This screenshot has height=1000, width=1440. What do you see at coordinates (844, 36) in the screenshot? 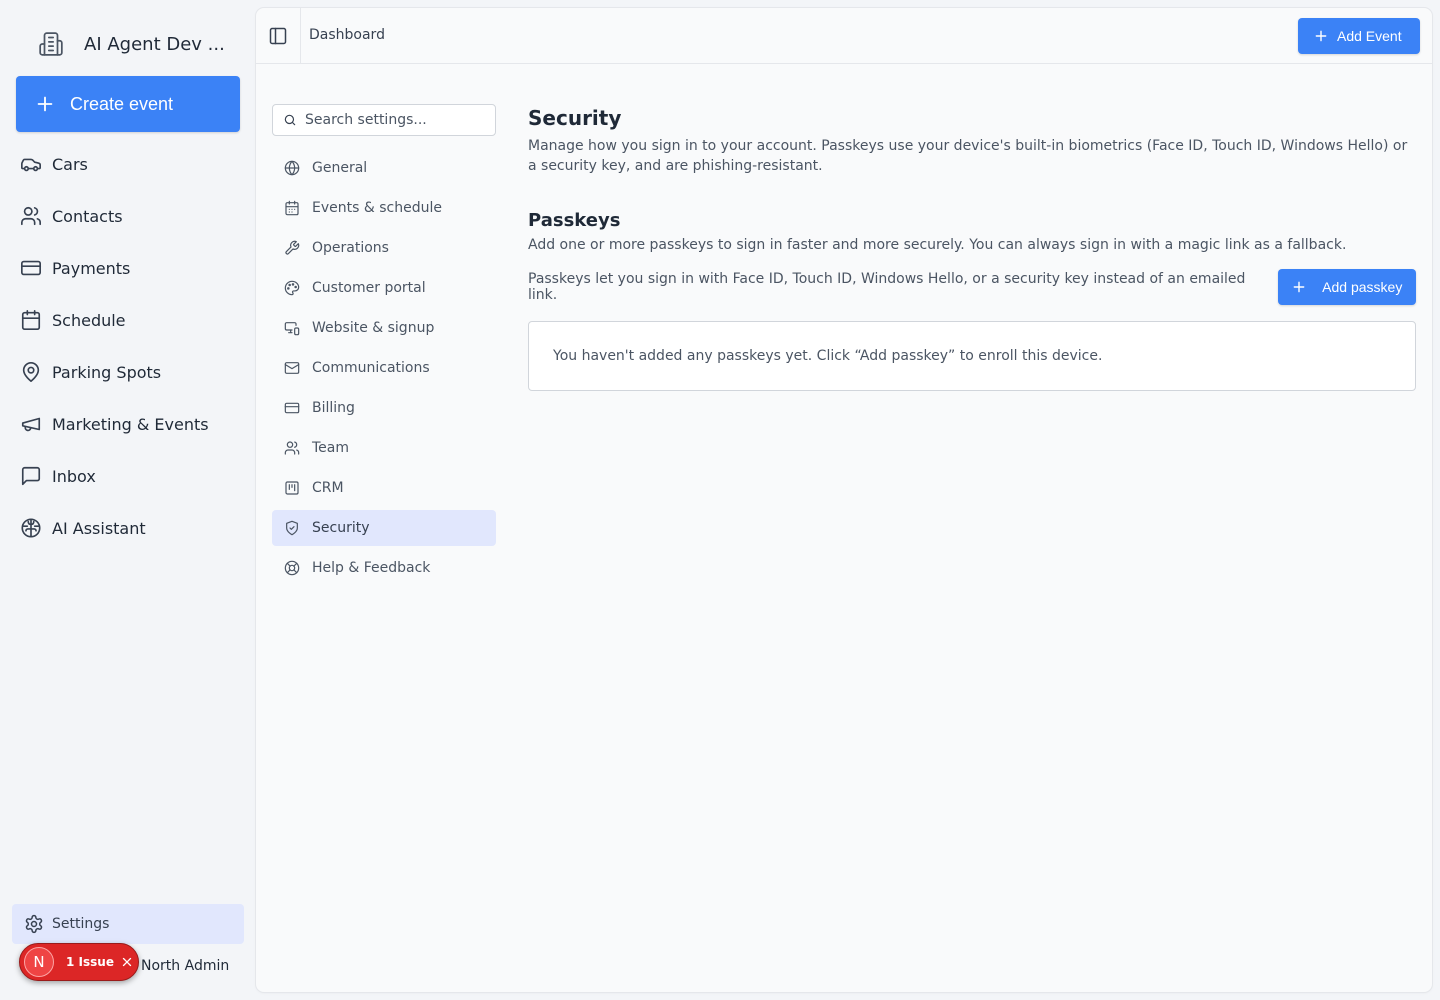
I see `topbar: Dashboard Add Event` at bounding box center [844, 36].